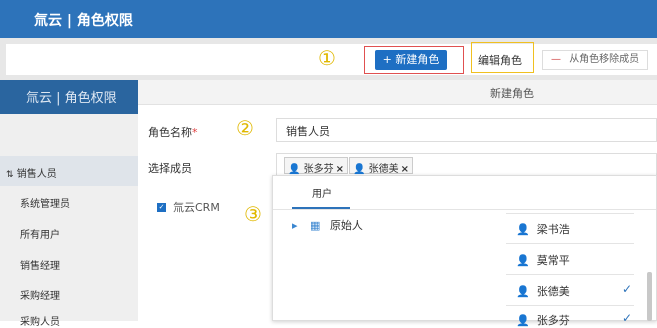 The height and width of the screenshot is (328, 657). What do you see at coordinates (387, 59) in the screenshot?
I see `plus-icon: +` at bounding box center [387, 59].